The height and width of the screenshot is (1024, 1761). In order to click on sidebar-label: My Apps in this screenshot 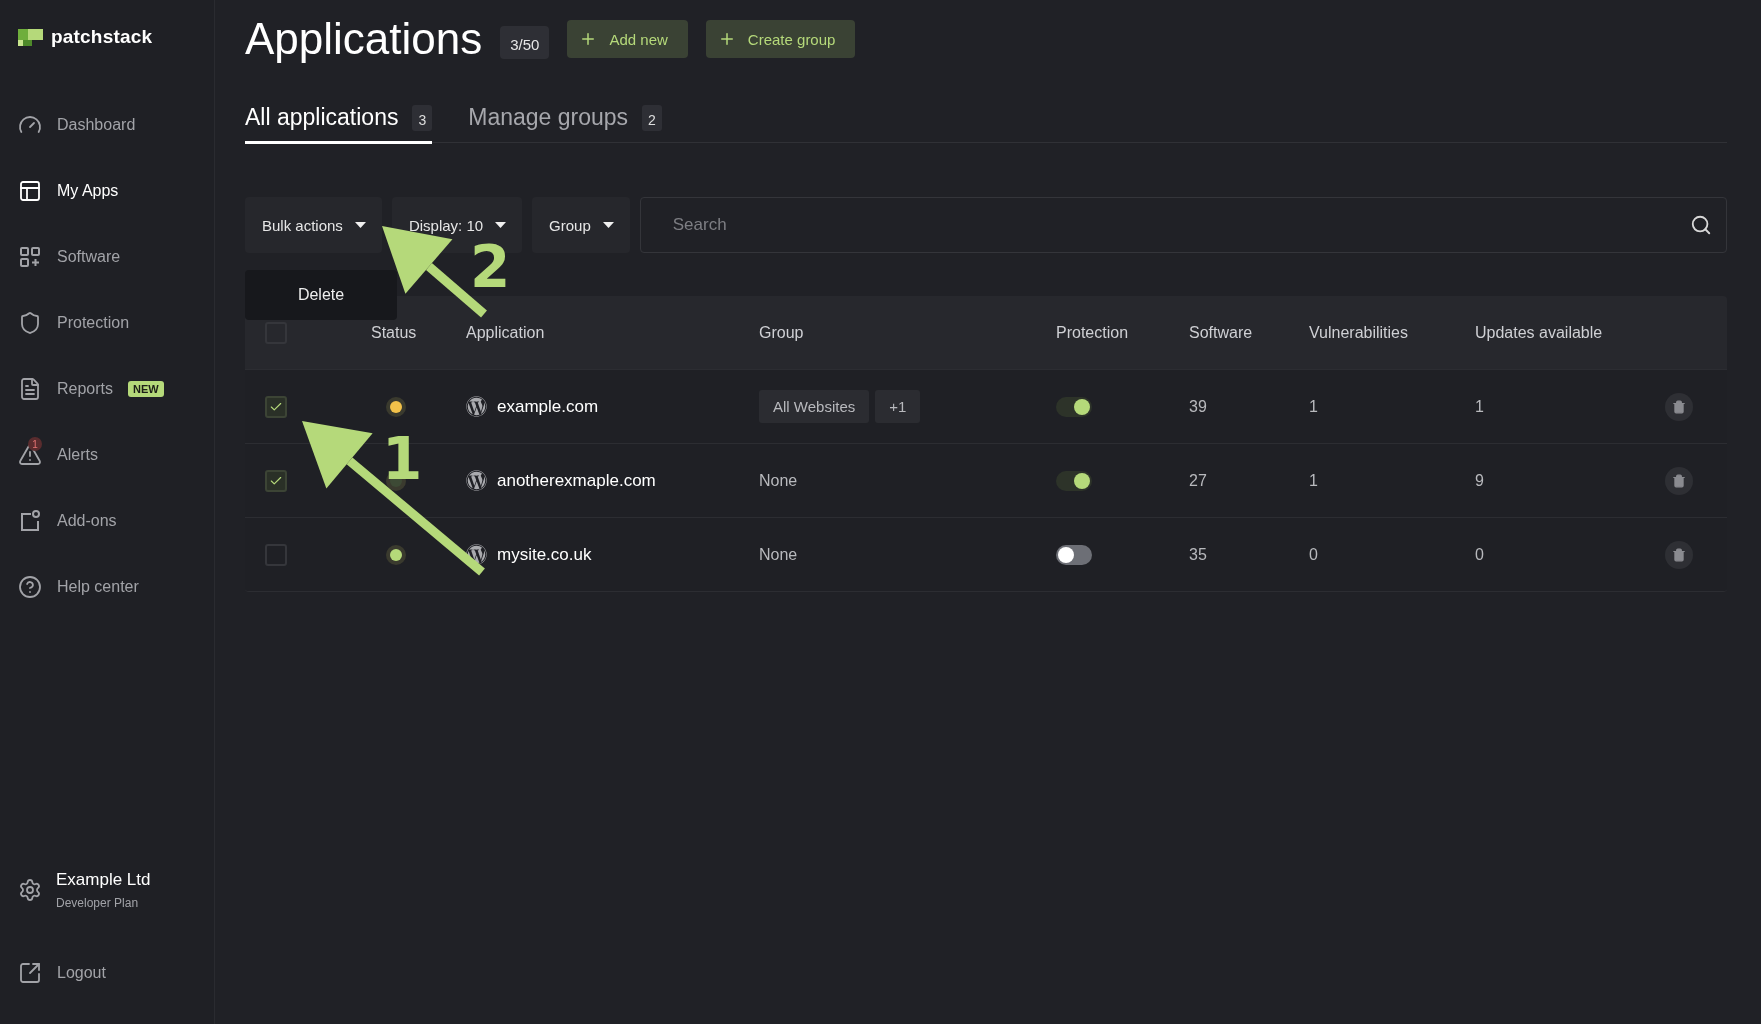, I will do `click(88, 191)`.